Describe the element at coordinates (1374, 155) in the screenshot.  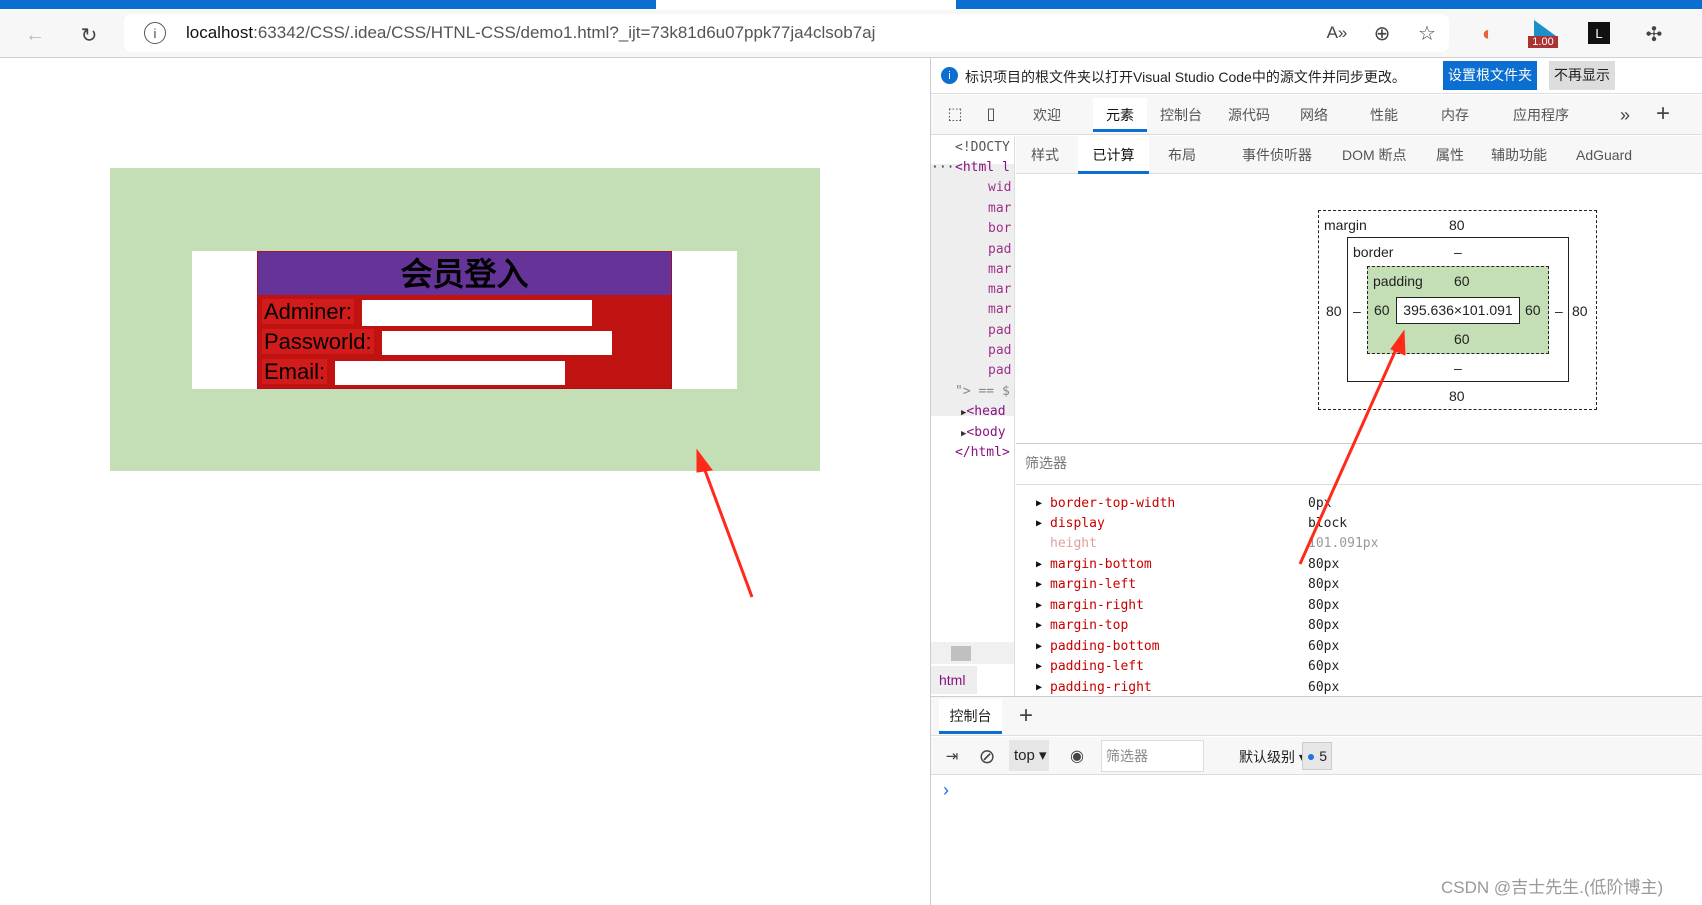
I see `subtab-dom-breakpoints: DOM 断点` at that location.